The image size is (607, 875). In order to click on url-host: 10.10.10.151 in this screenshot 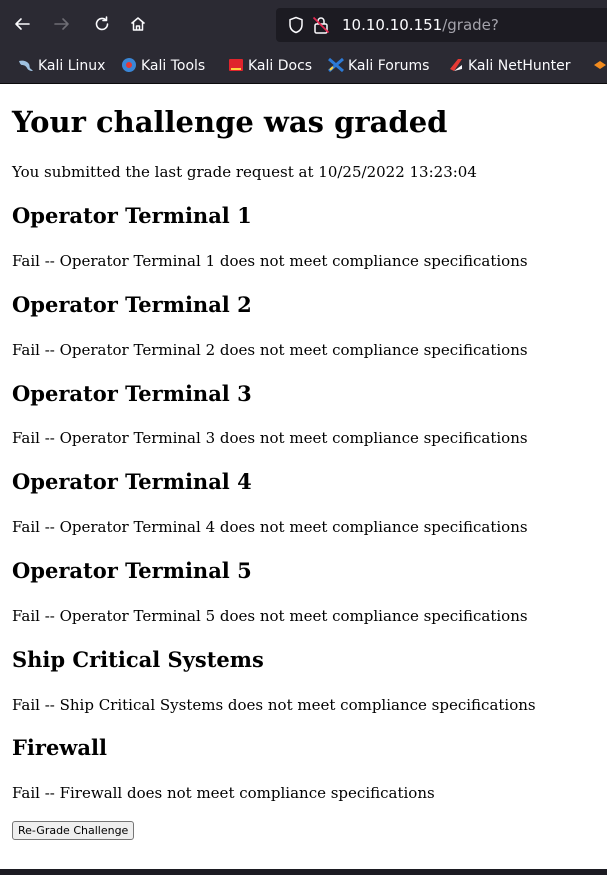, I will do `click(392, 25)`.